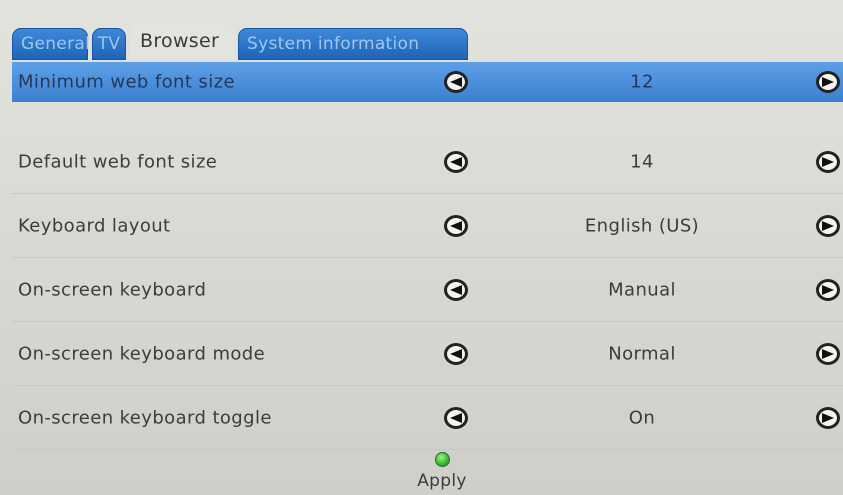 The width and height of the screenshot is (843, 495). I want to click on tab-tv-label: TV, so click(109, 44).